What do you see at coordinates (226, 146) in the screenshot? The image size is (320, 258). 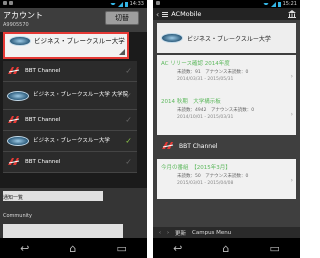 I see `channel-header: BBT Channel` at bounding box center [226, 146].